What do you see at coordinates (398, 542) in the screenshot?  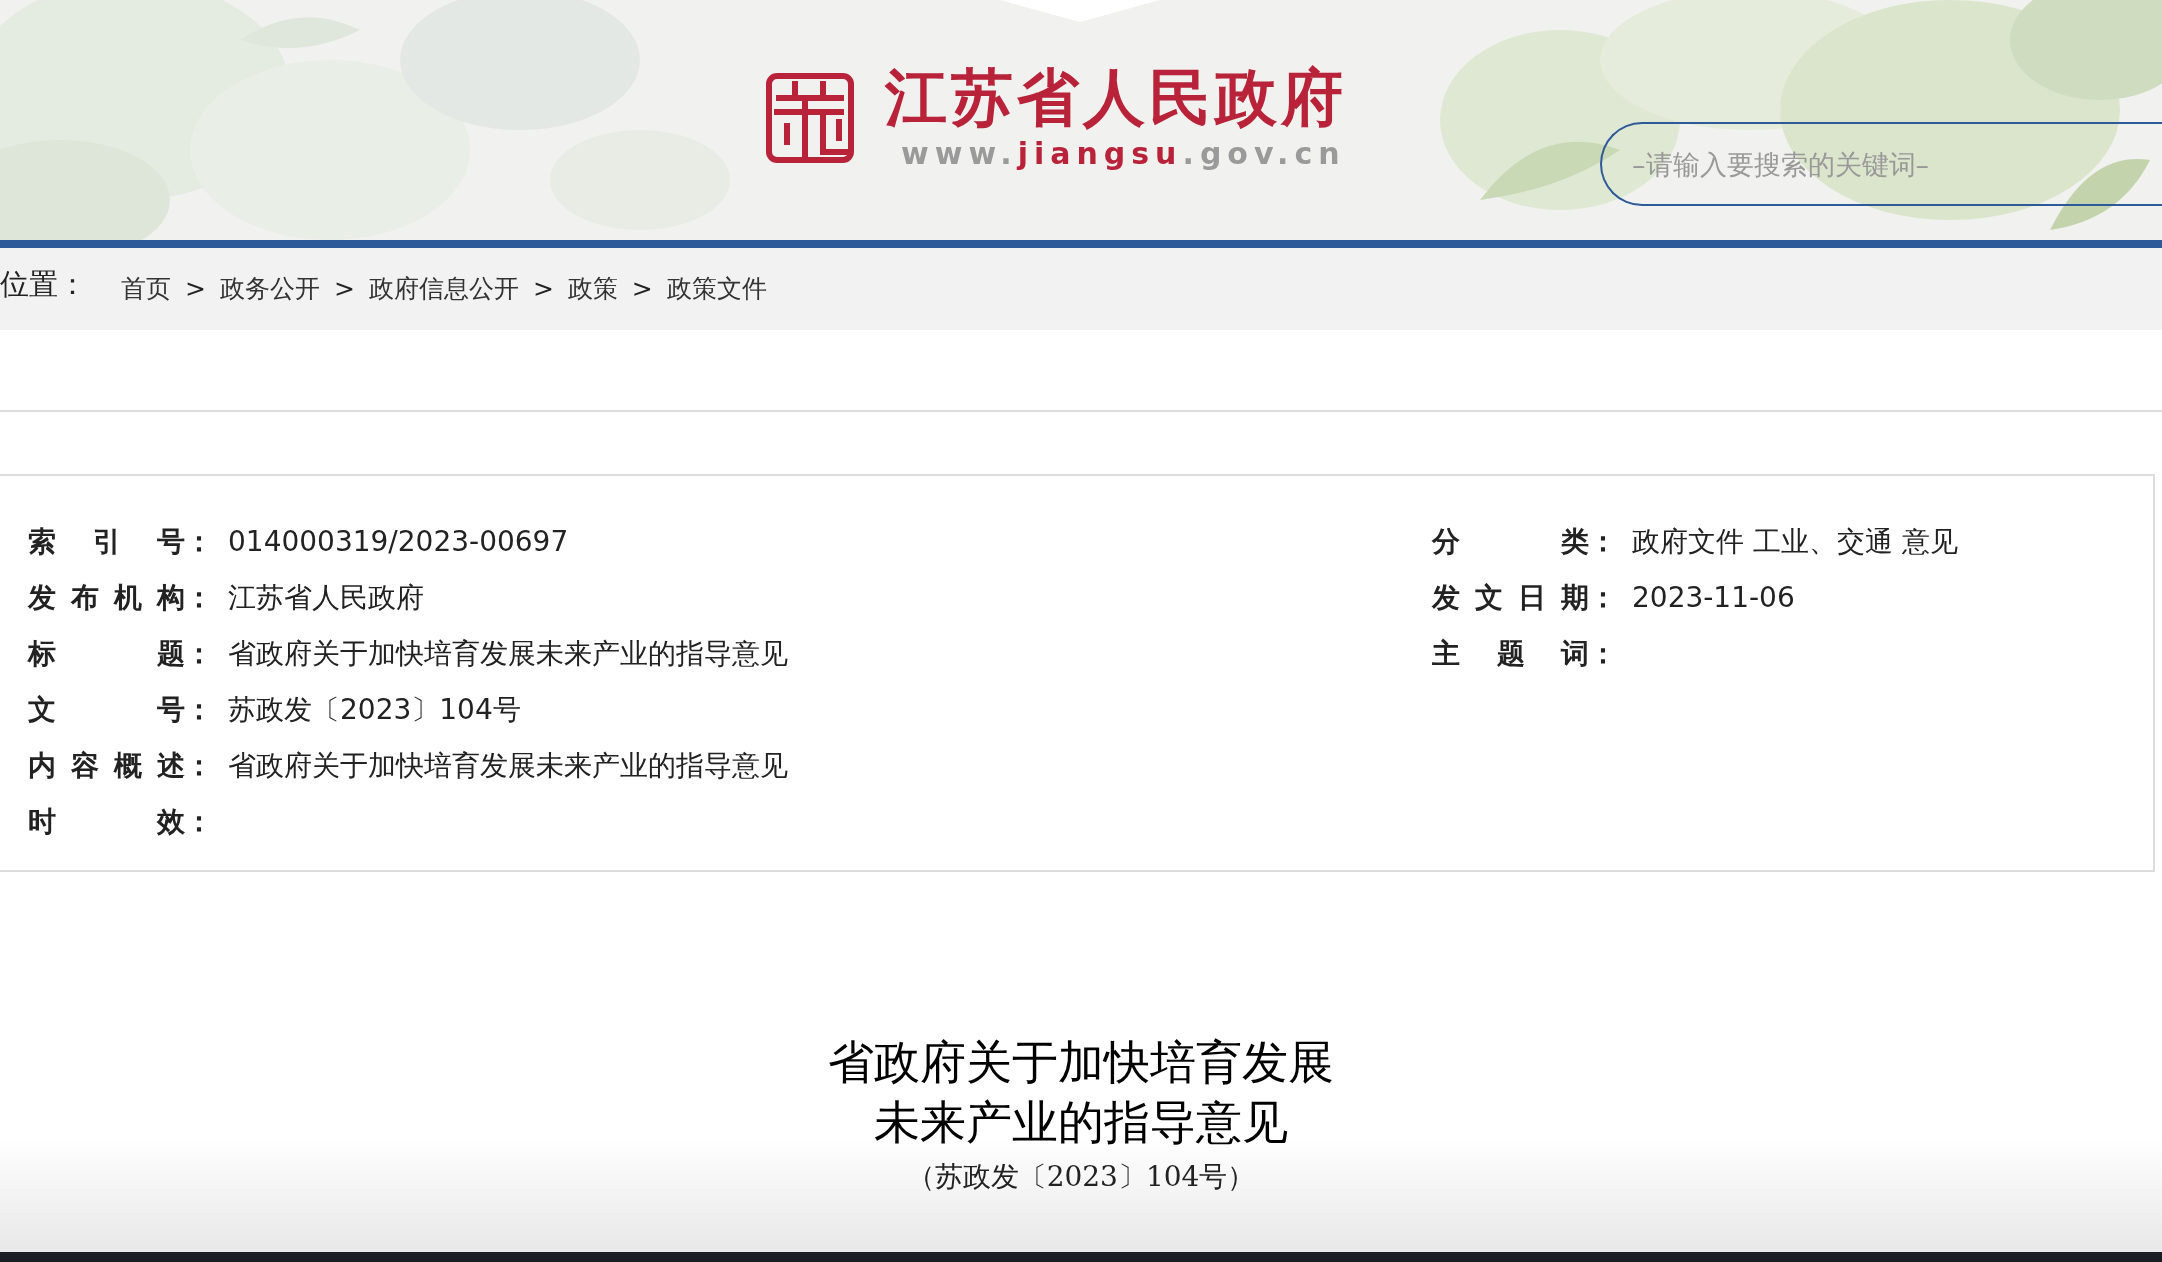 I see `field-value: 014000319/2023-00697` at bounding box center [398, 542].